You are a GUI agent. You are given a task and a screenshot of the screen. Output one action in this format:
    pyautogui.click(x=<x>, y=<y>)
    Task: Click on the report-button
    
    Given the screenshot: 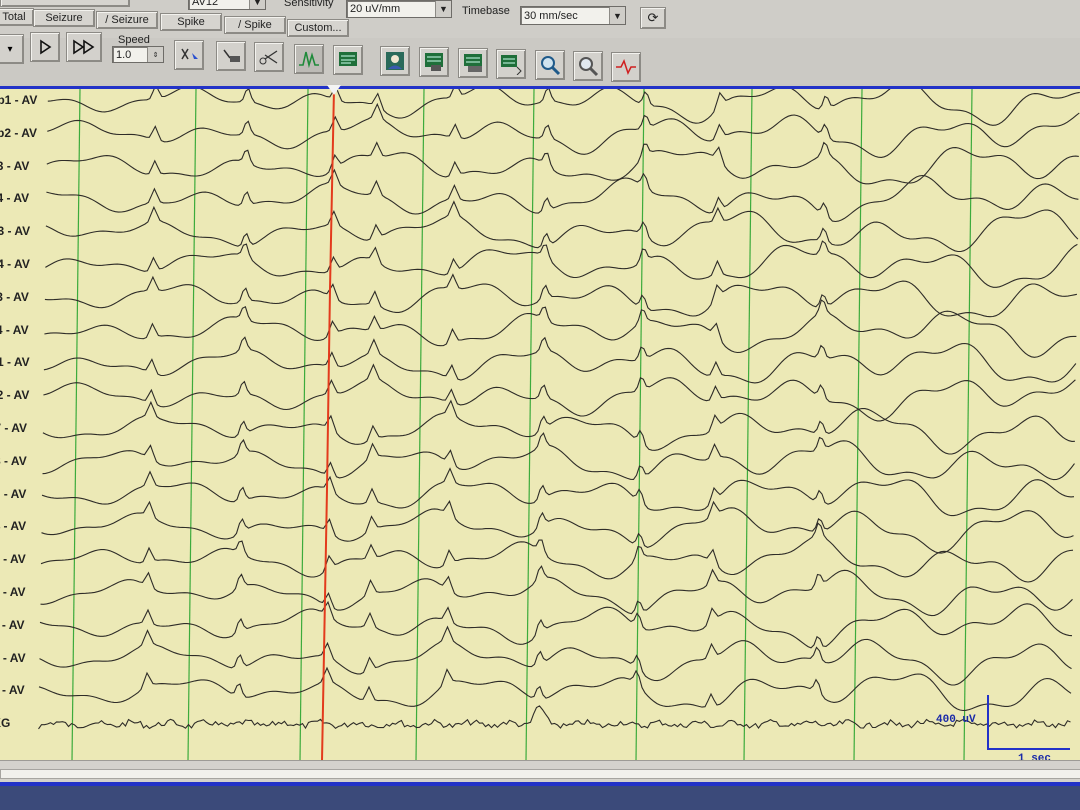 What is the action you would take?
    pyautogui.click(x=434, y=62)
    